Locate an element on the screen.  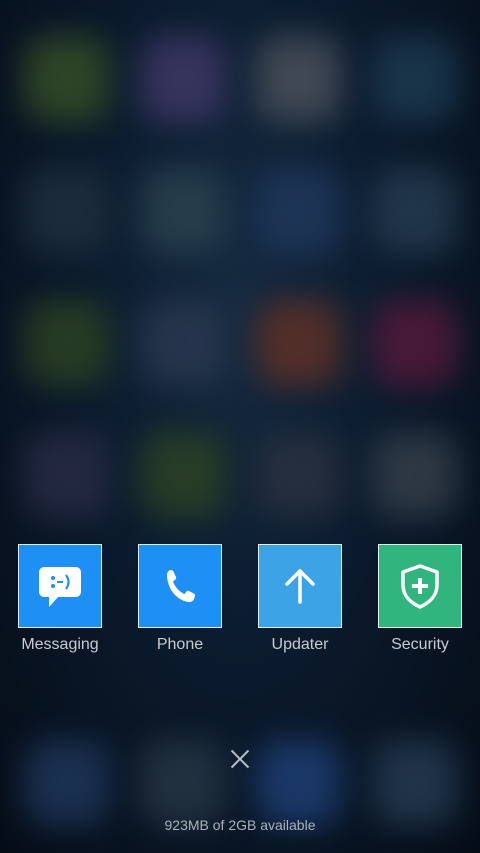
recent-app-label: Messaging is located at coordinates (60, 644).